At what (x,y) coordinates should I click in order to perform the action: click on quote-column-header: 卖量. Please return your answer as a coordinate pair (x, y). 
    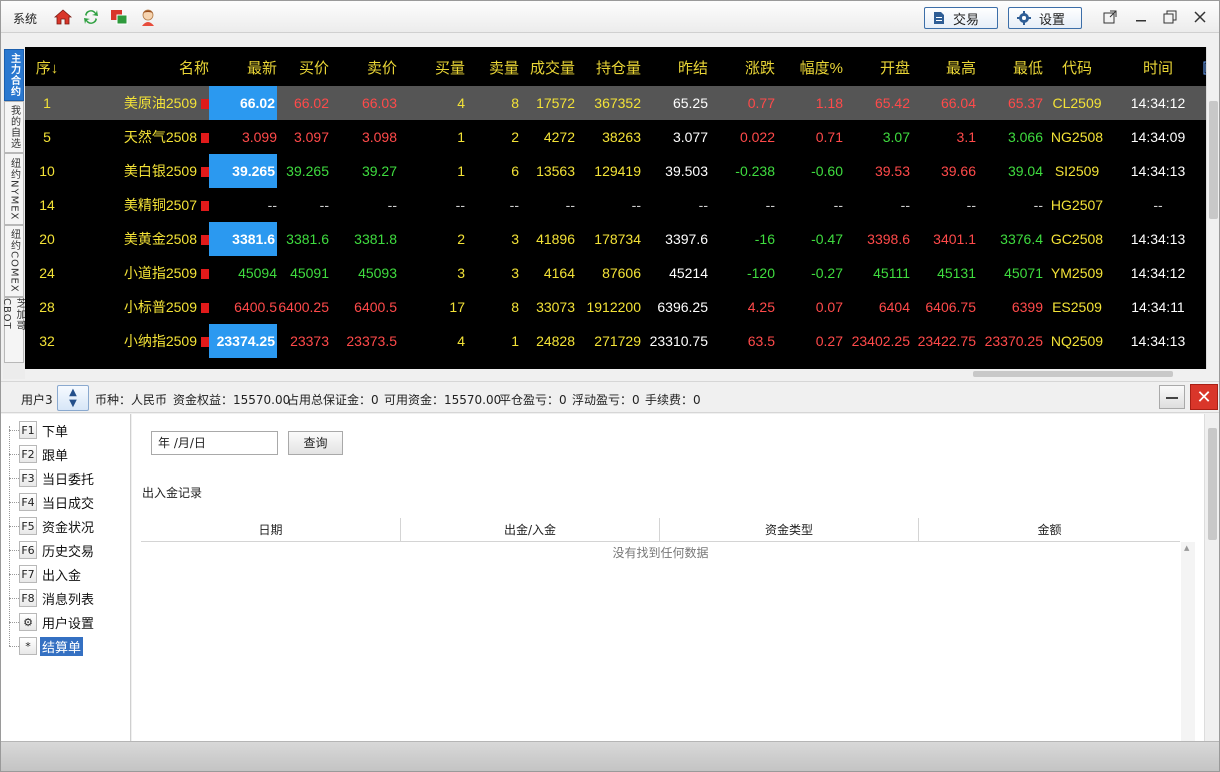
    Looking at the image, I should click on (492, 69).